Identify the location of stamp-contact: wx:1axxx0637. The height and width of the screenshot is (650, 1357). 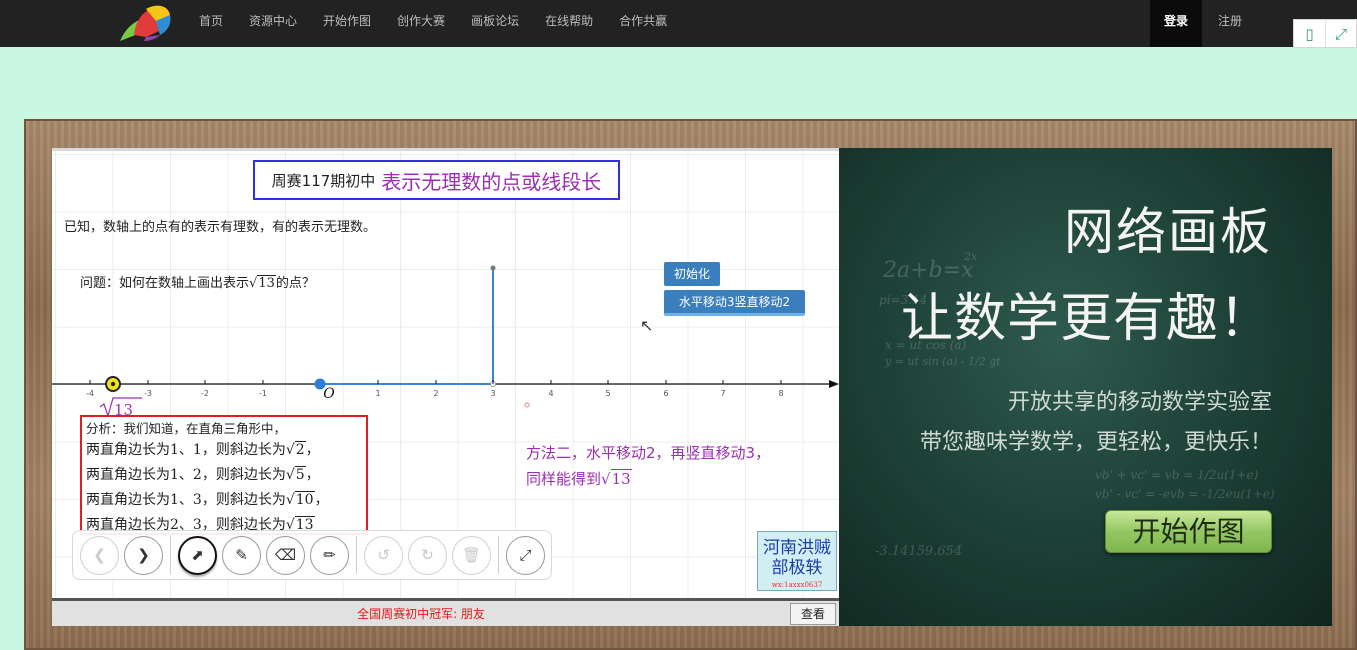
(797, 585).